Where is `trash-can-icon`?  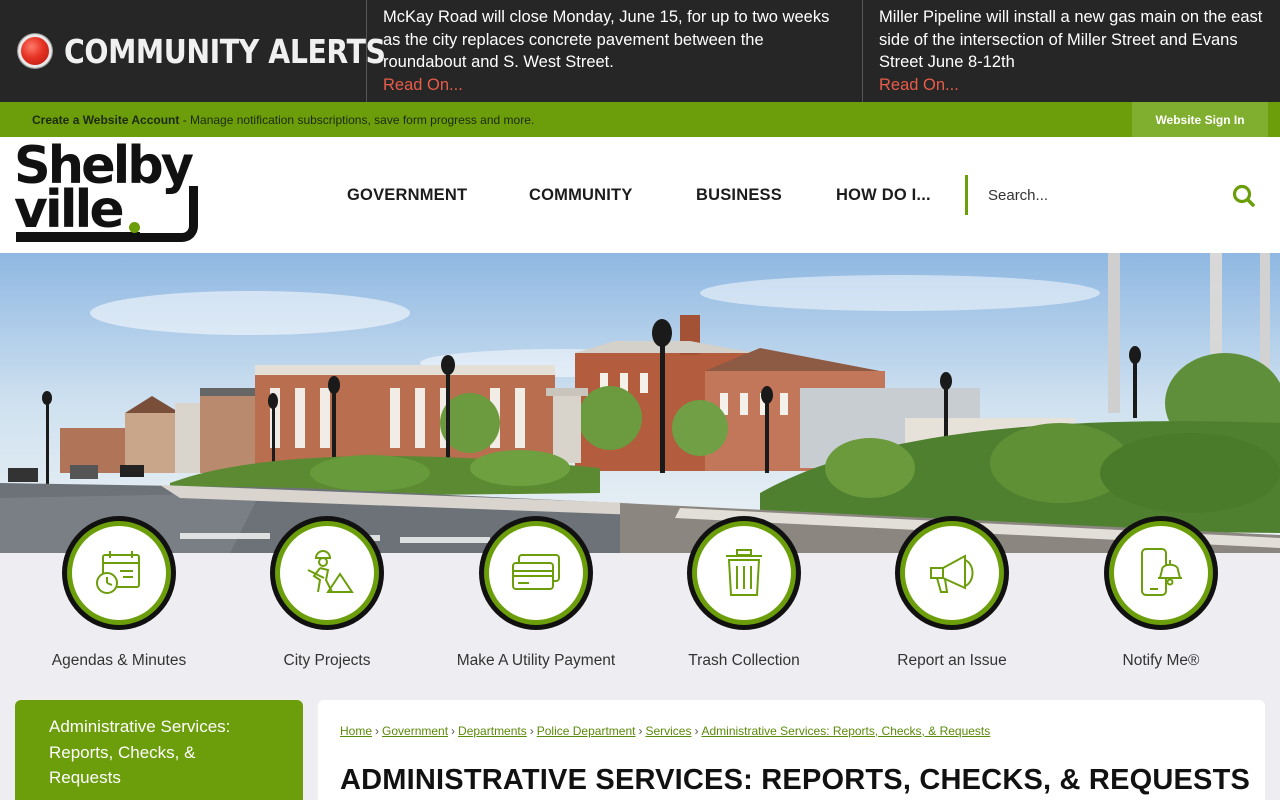 trash-can-icon is located at coordinates (744, 572).